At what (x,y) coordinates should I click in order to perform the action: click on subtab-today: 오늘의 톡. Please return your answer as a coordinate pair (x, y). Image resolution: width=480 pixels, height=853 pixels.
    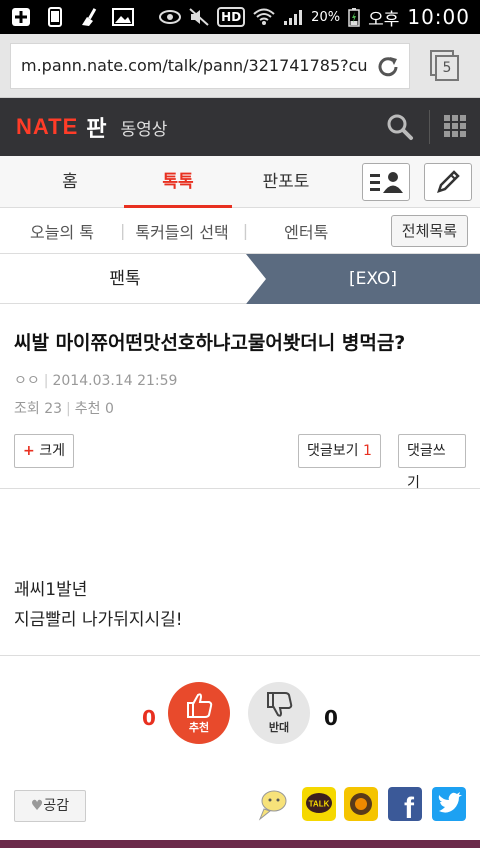
    Looking at the image, I should click on (62, 231).